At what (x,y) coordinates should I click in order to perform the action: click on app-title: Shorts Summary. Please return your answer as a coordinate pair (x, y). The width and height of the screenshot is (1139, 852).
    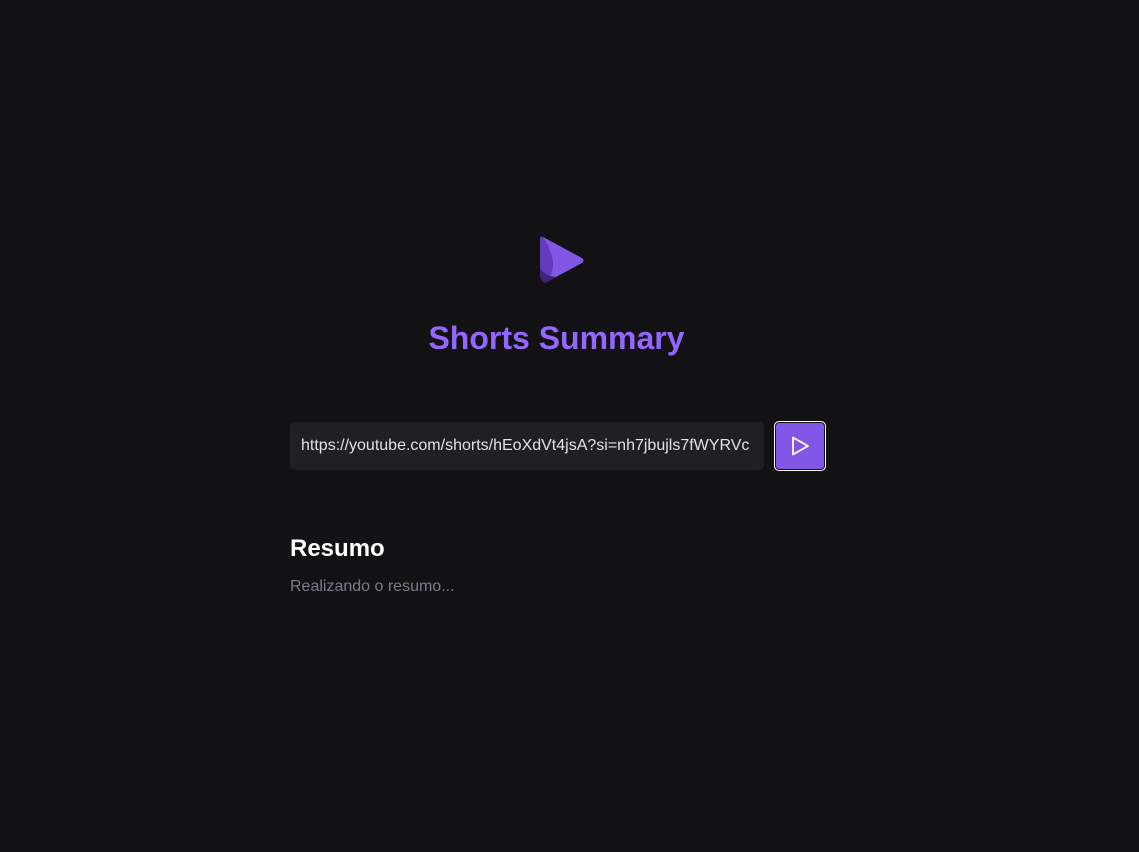
    Looking at the image, I should click on (556, 338).